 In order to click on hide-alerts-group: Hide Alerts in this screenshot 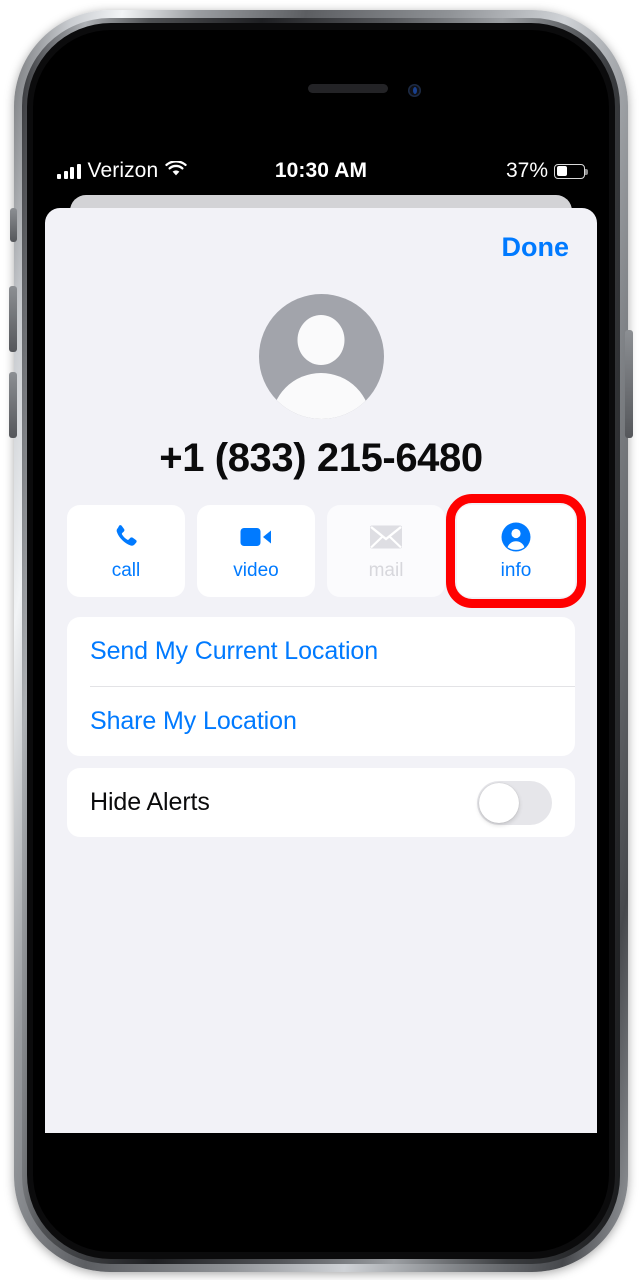, I will do `click(321, 802)`.